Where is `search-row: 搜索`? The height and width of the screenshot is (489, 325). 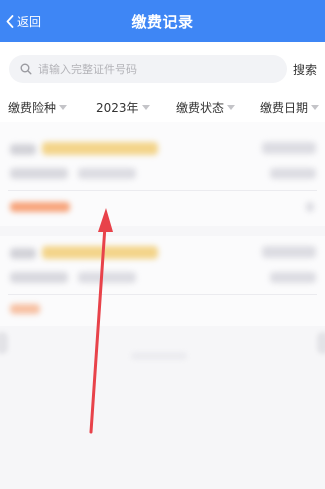 search-row: 搜索 is located at coordinates (162, 68).